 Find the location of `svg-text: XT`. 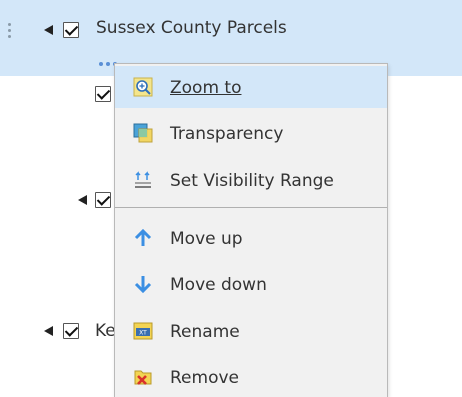

svg-text: XT is located at coordinates (143, 333).